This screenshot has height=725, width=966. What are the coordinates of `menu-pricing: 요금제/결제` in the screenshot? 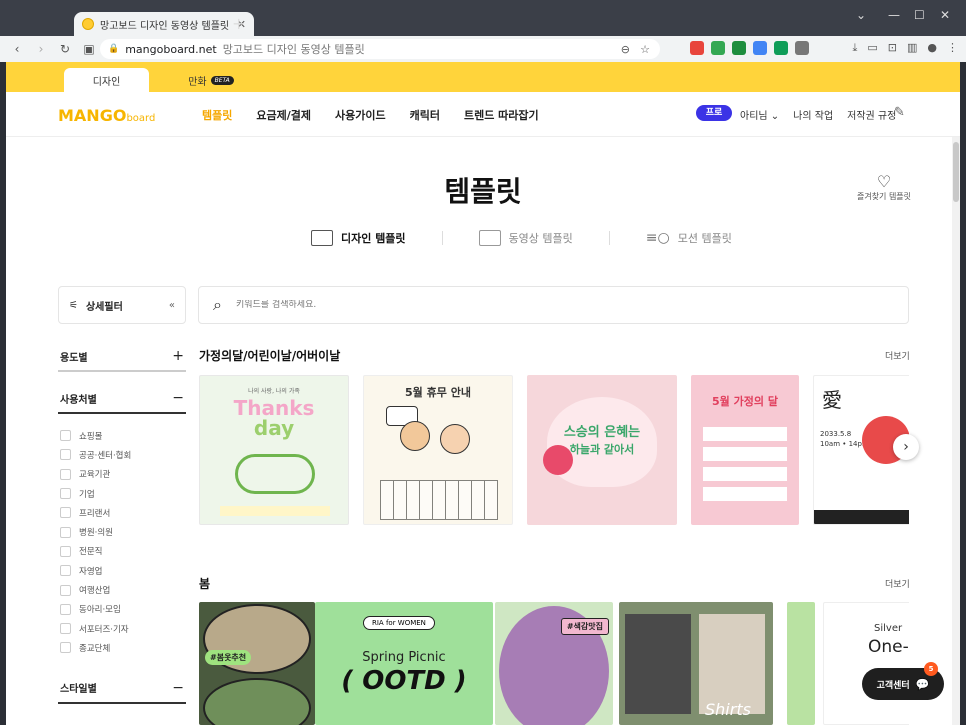 It's located at (283, 115).